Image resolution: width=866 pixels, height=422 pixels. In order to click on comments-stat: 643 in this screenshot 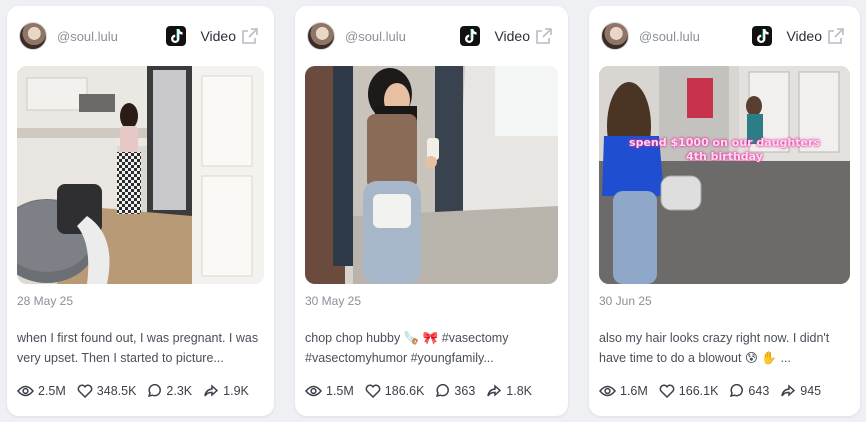, I will do `click(749, 391)`.